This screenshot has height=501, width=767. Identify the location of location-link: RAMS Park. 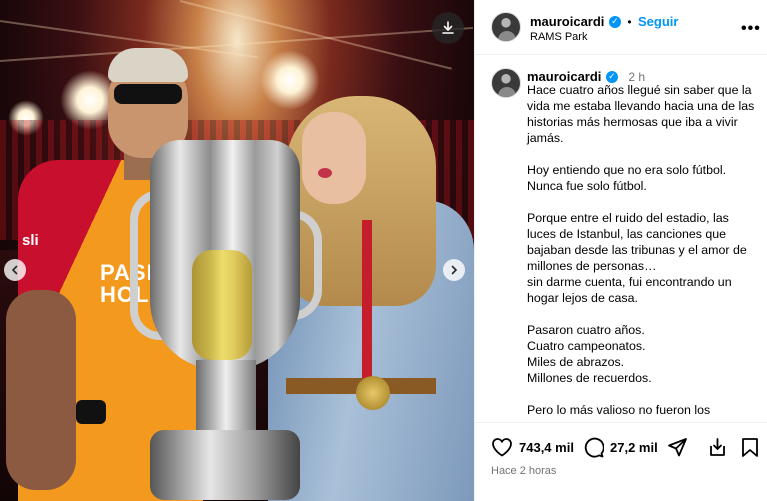
(558, 37).